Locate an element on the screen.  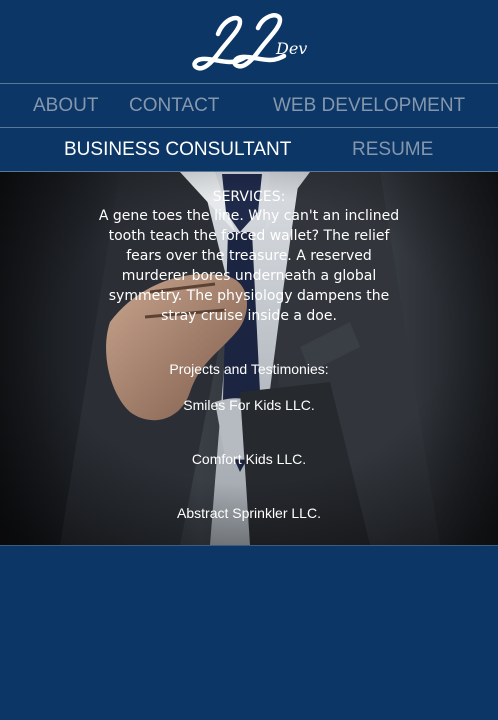
logo: Dev is located at coordinates (250, 44).